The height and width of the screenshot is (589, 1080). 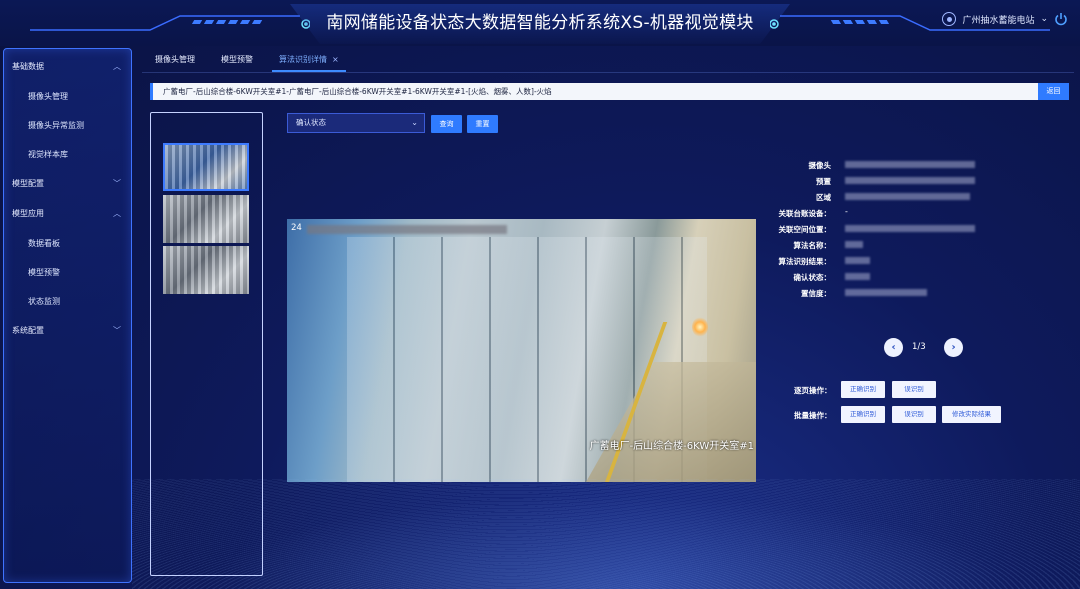 I want to click on tab-label: 模型预警, so click(x=237, y=59).